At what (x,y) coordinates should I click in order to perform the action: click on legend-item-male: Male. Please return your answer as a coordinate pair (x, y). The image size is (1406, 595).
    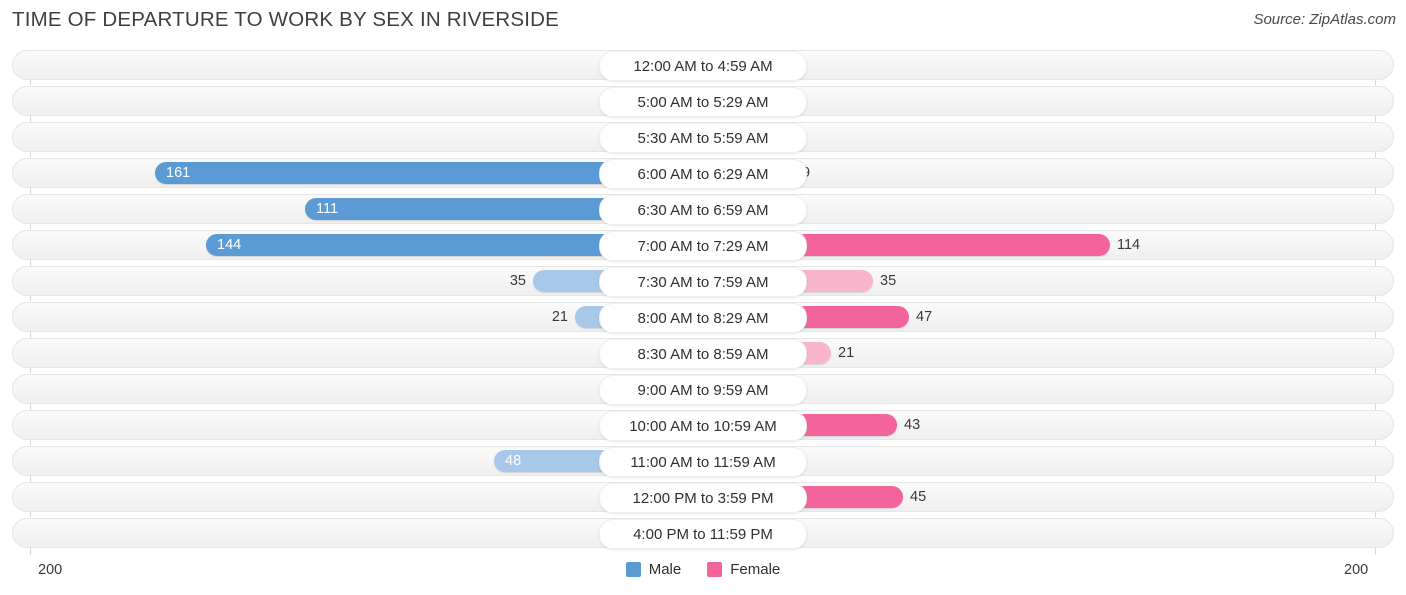
    Looking at the image, I should click on (653, 569).